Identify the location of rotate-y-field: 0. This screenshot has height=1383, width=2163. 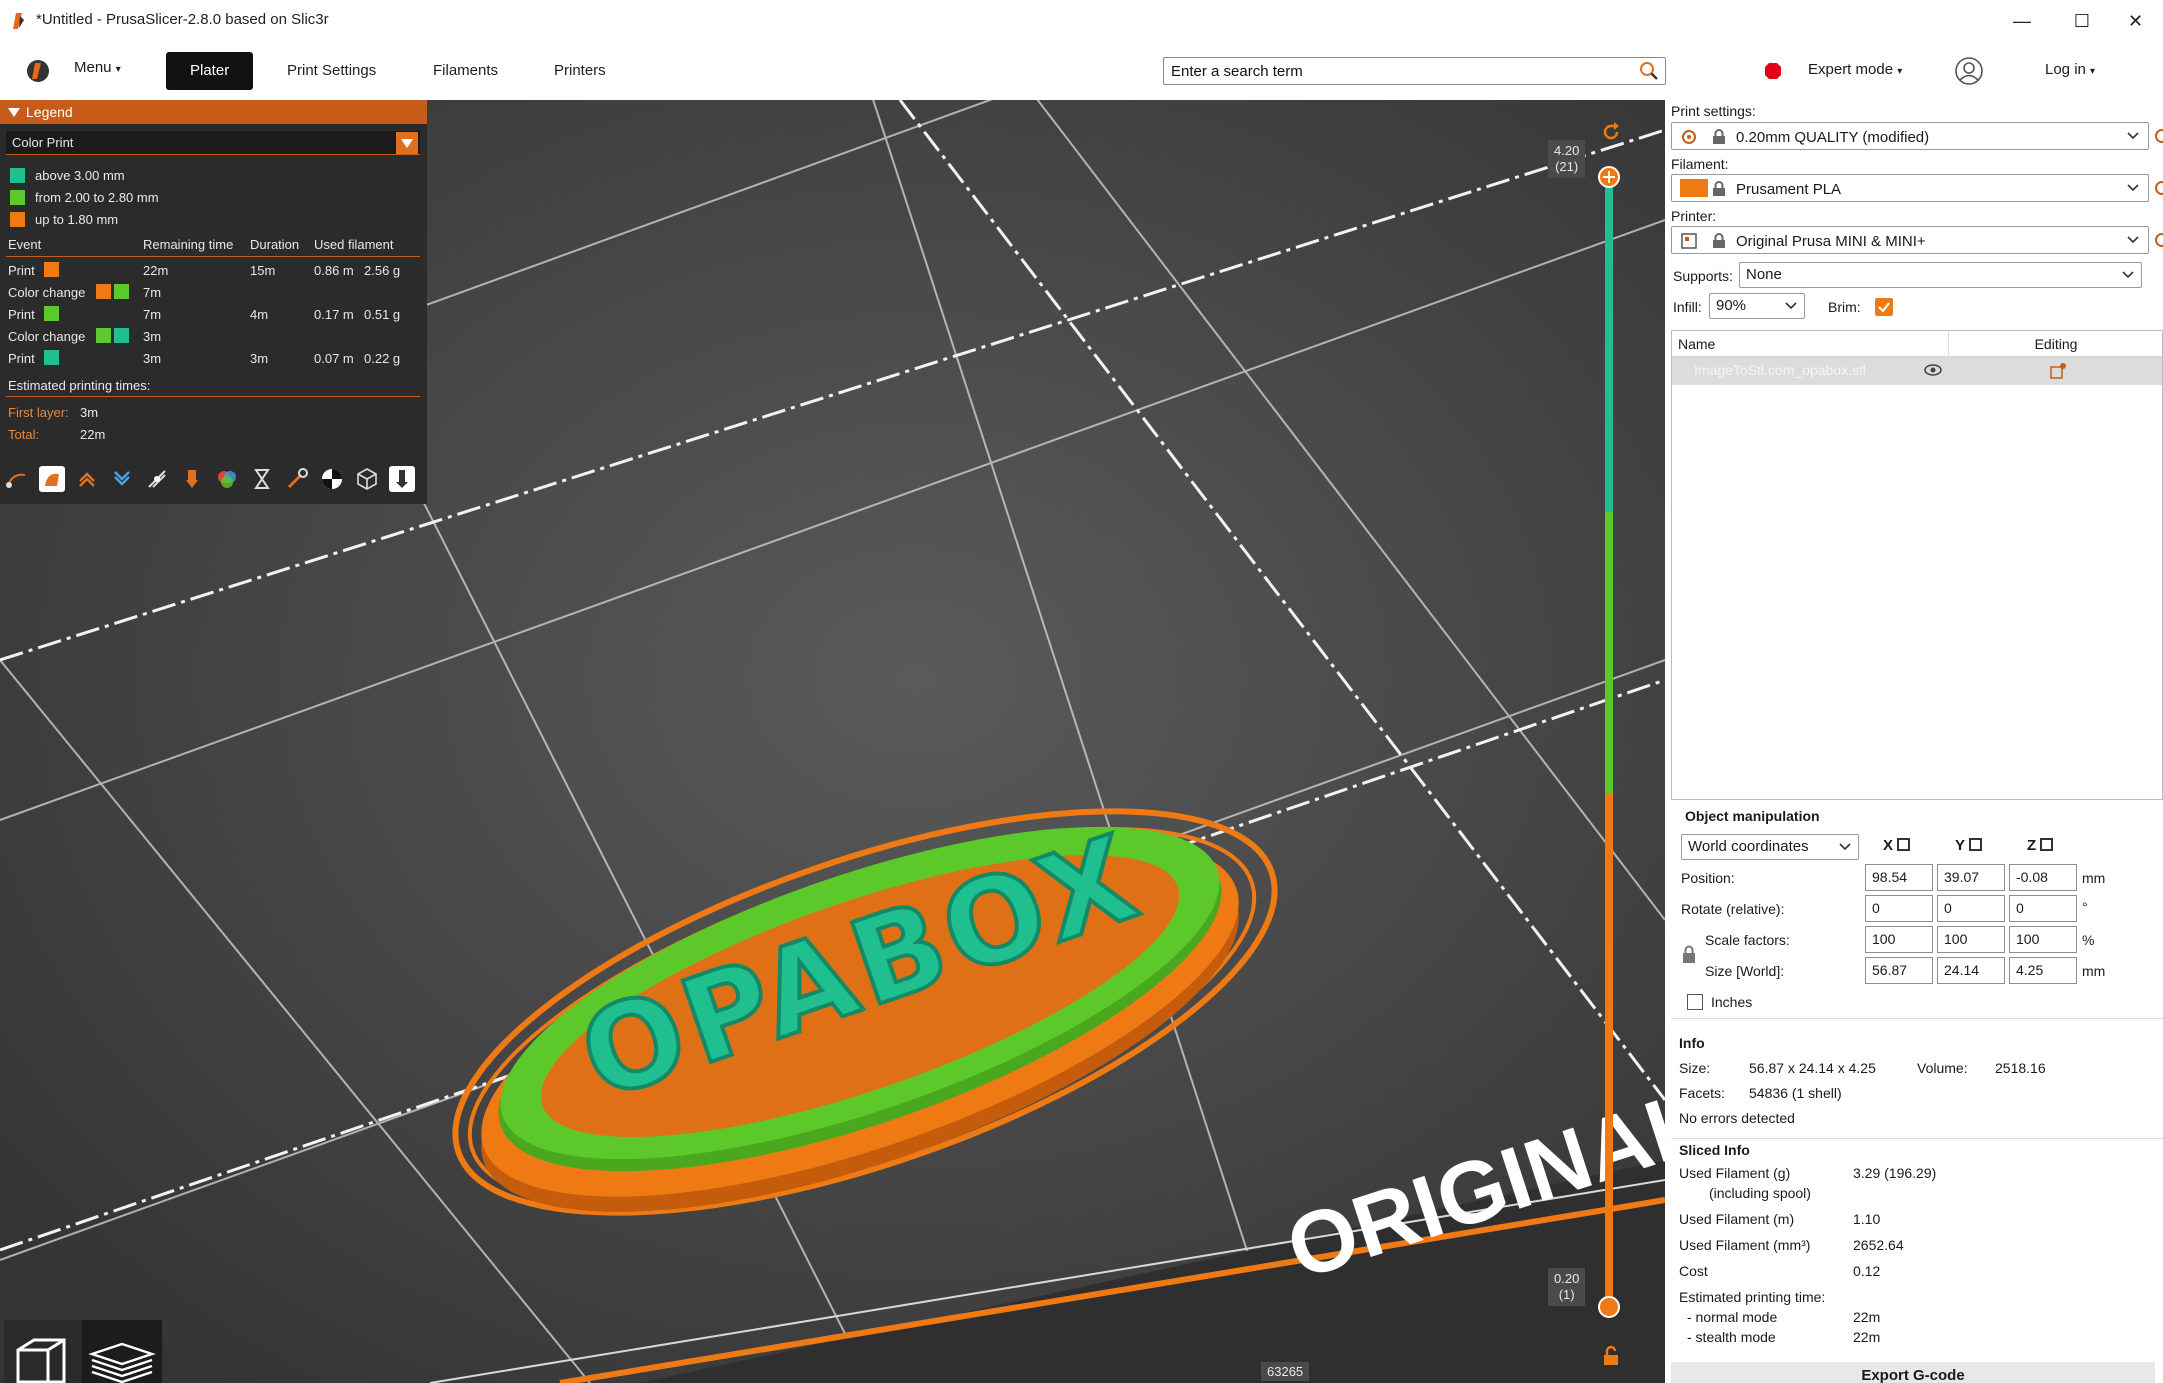
(1971, 908).